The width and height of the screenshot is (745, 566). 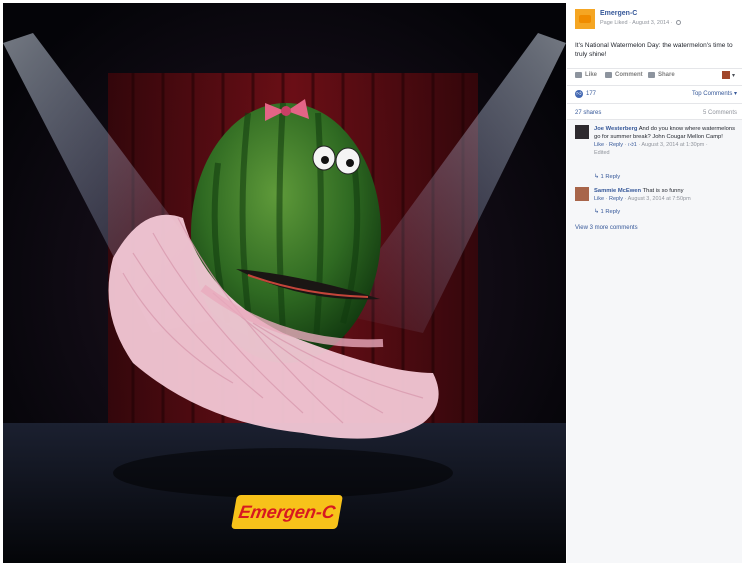 What do you see at coordinates (666, 75) in the screenshot?
I see `share-label: Share` at bounding box center [666, 75].